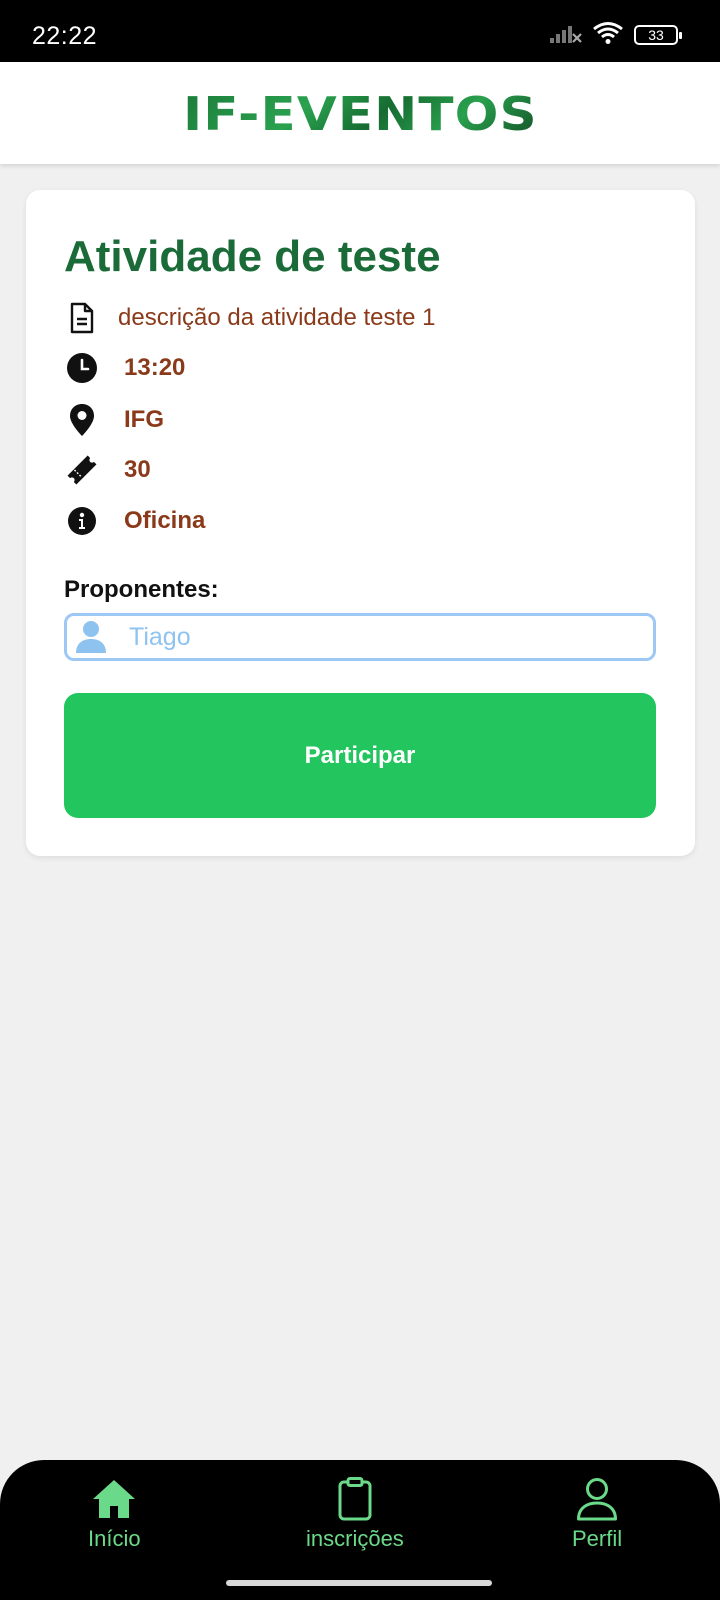 This screenshot has width=720, height=1600. I want to click on status-icons: 33, so click(615, 35).